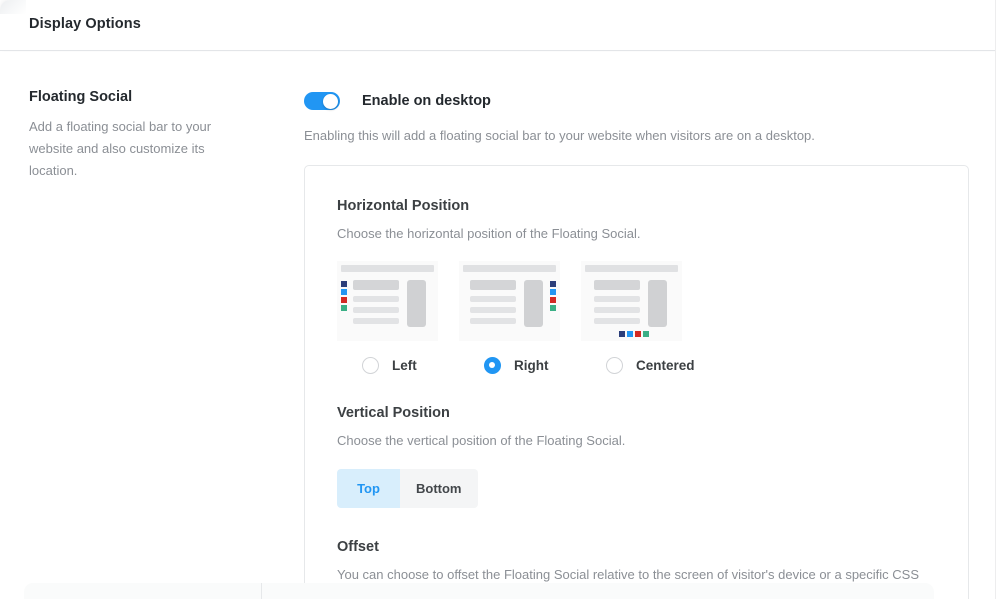 The width and height of the screenshot is (1004, 599). Describe the element at coordinates (614, 365) in the screenshot. I see `radio-centered` at that location.